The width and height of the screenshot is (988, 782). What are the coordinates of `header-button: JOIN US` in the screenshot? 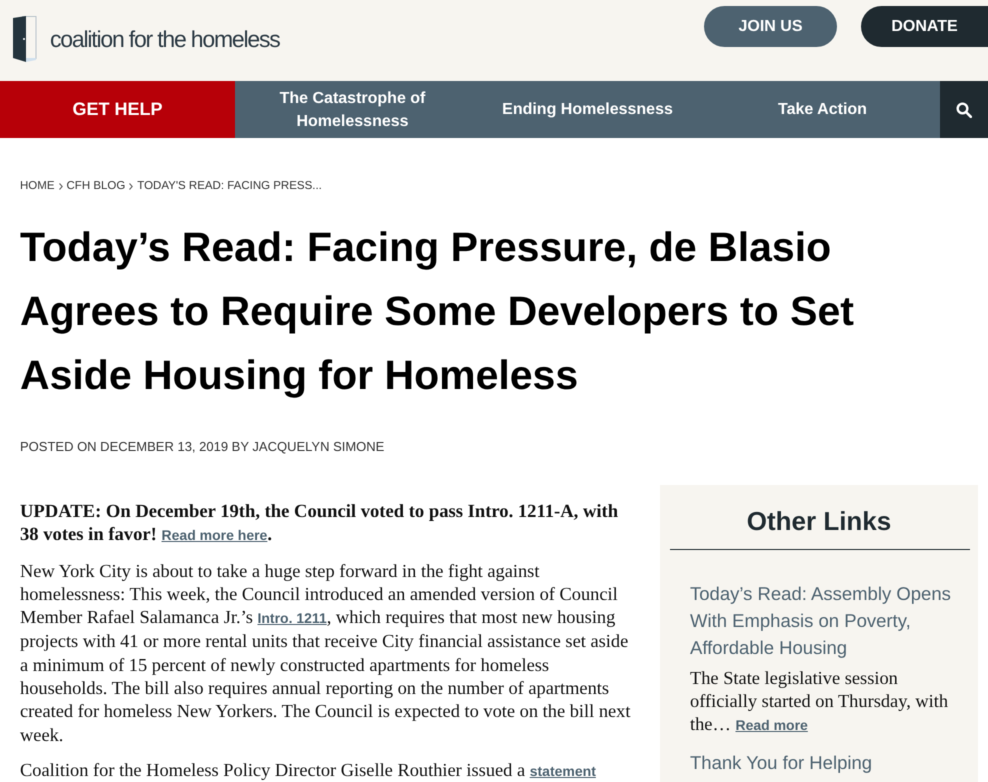 It's located at (770, 26).